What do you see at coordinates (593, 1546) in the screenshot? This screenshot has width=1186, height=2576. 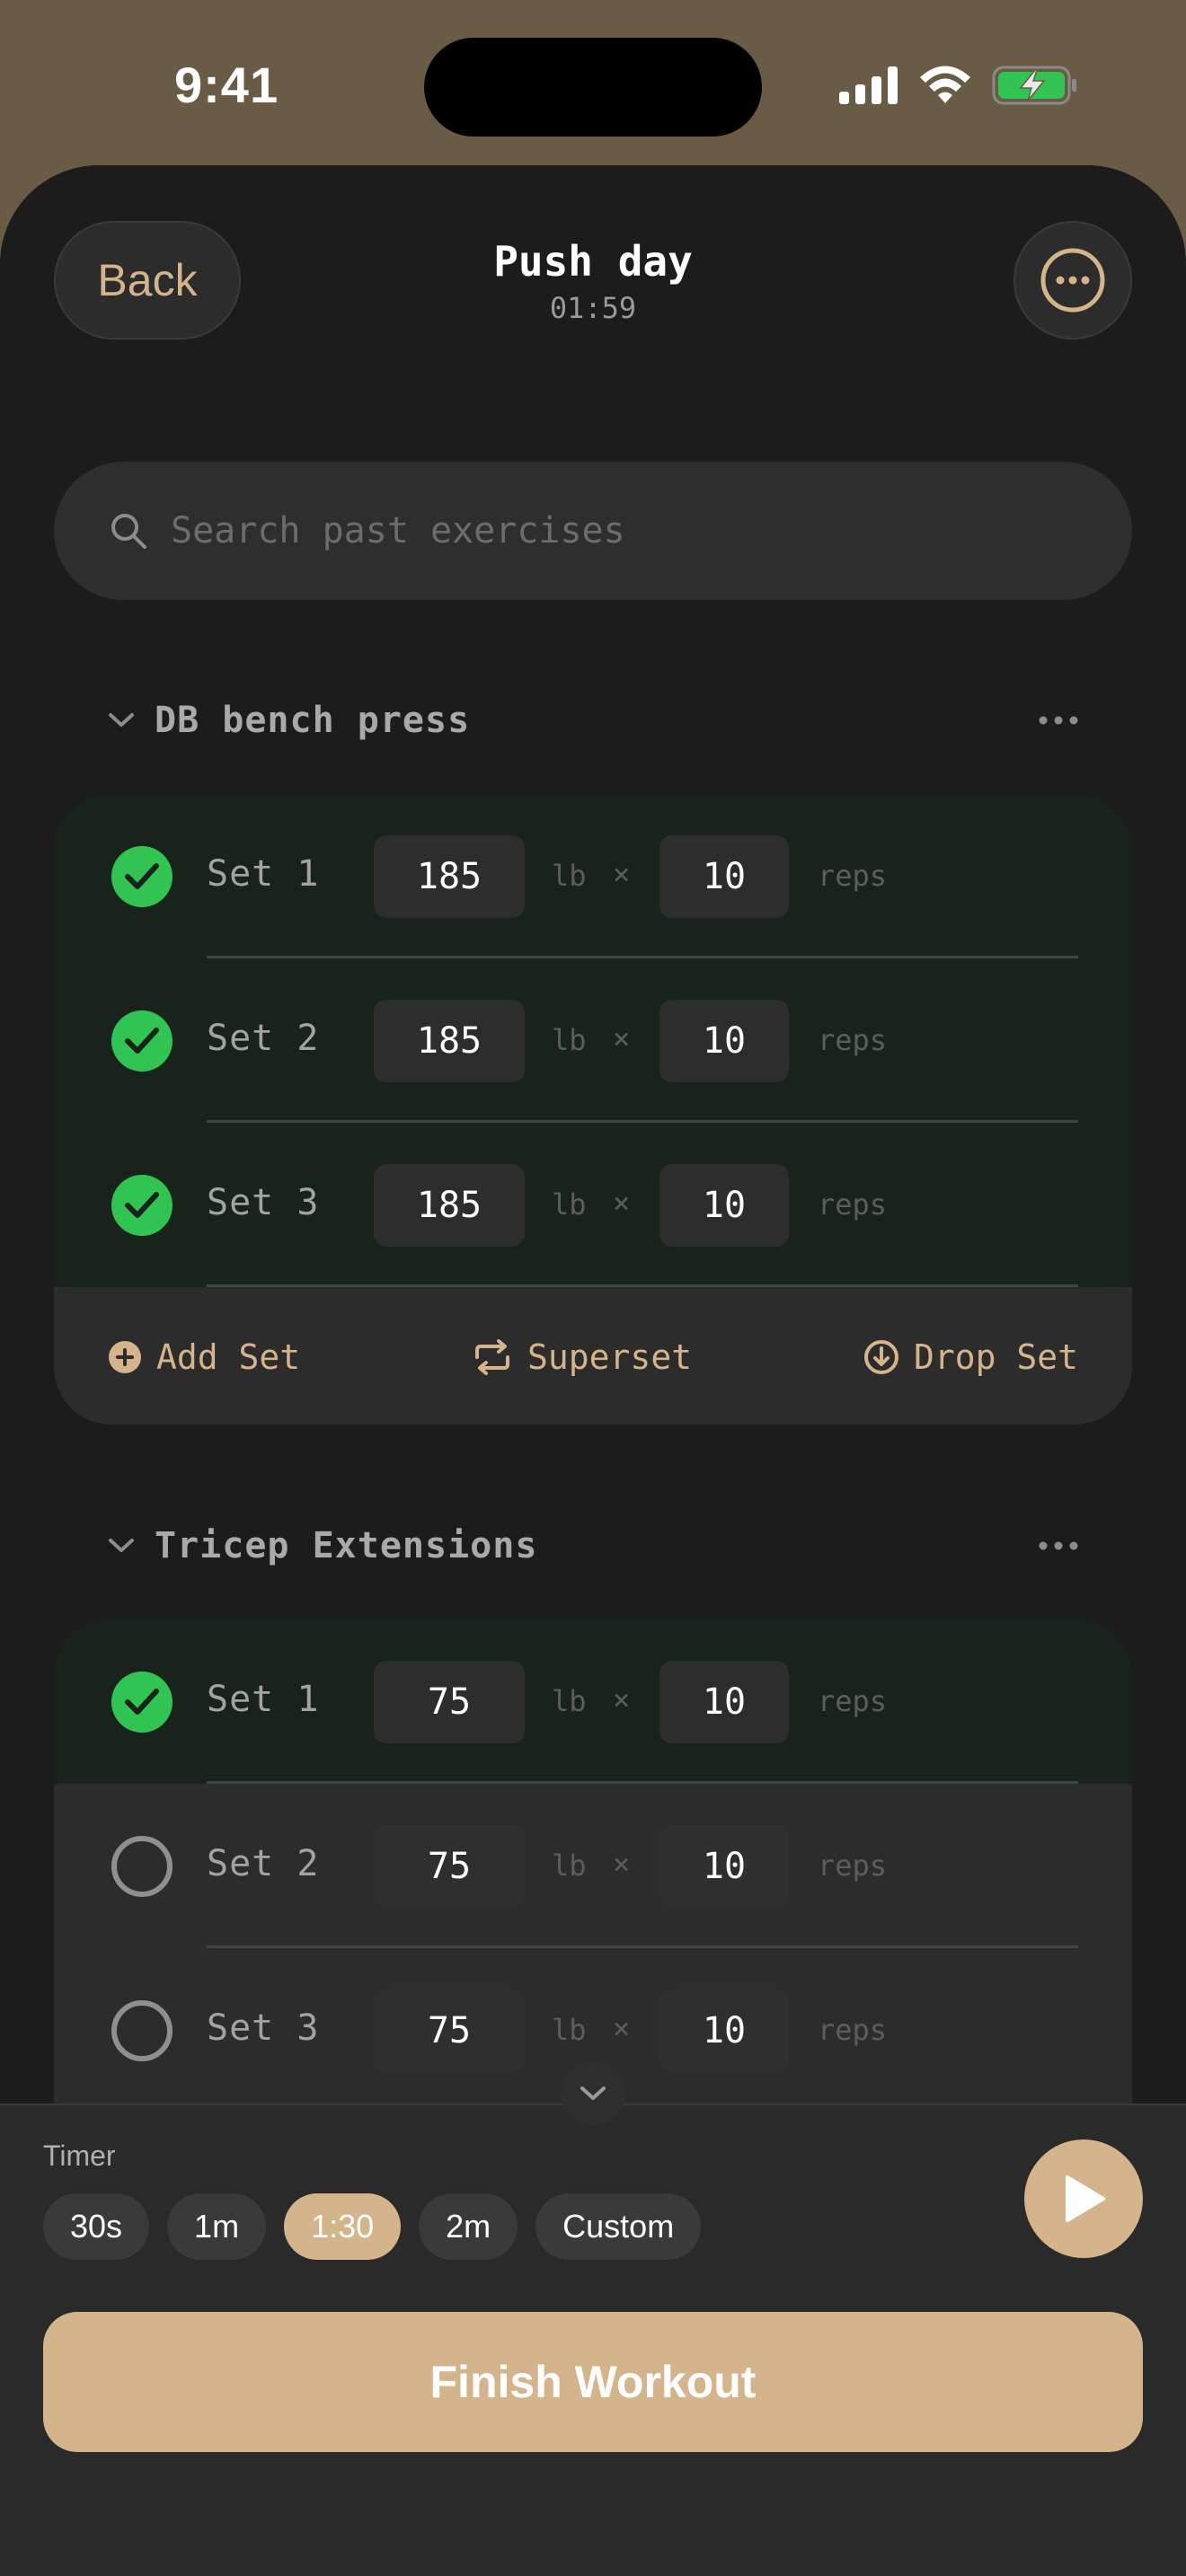 I see `exercise-header: Tricep Extensions` at bounding box center [593, 1546].